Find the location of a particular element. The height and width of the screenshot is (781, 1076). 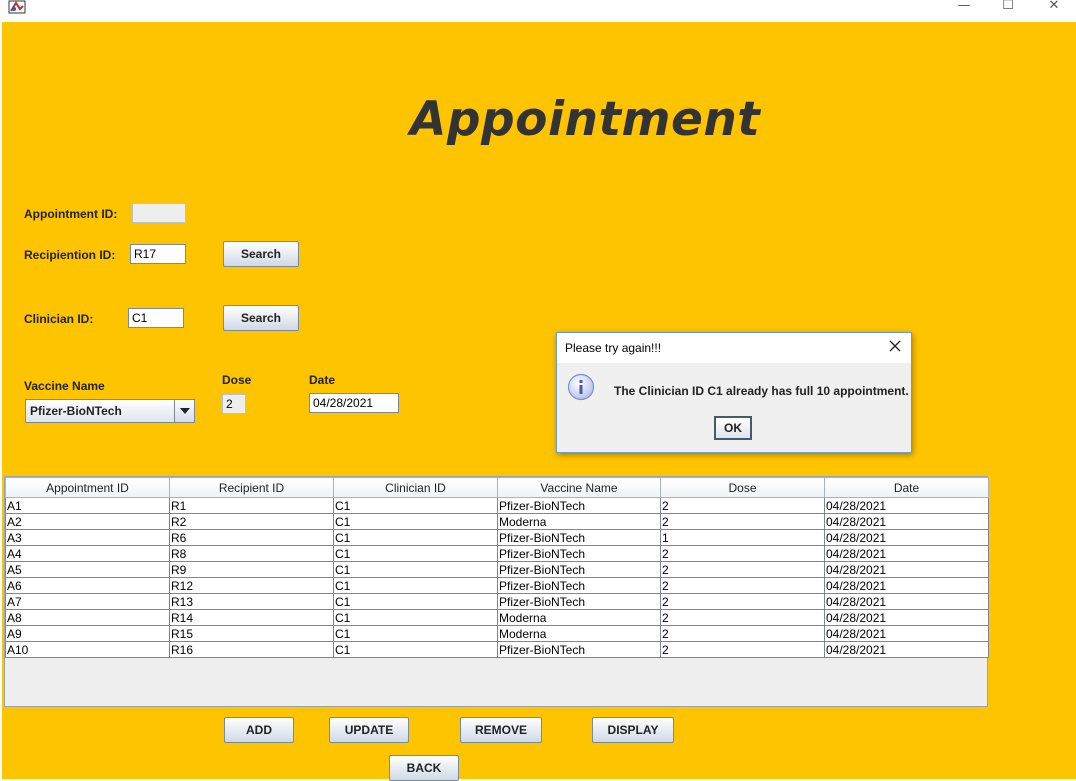

update-button: UPDATE is located at coordinates (369, 730).